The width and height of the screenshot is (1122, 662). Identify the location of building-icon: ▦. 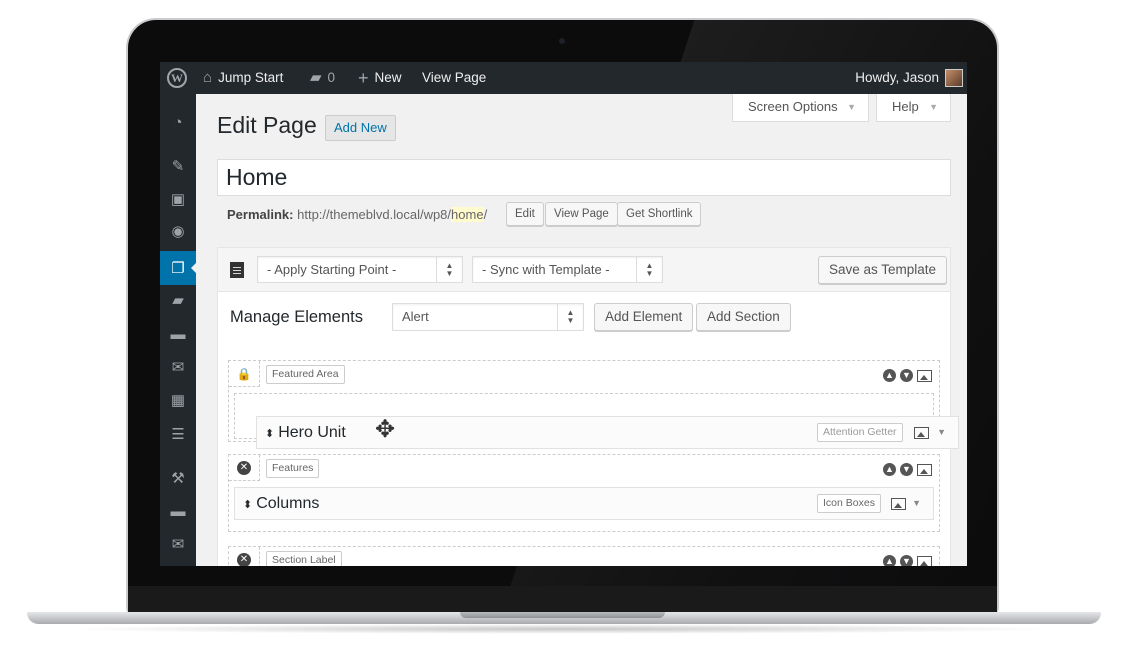
(178, 400).